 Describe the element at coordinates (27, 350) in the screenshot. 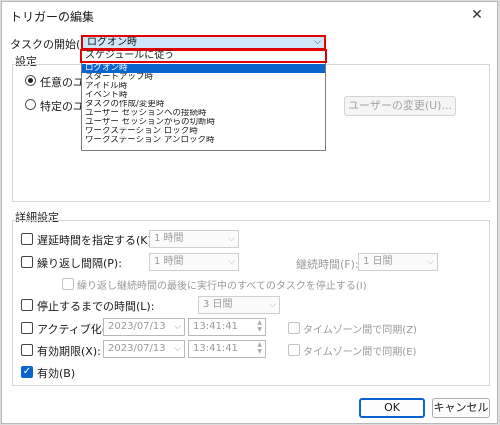

I see `expire-checkbox` at that location.